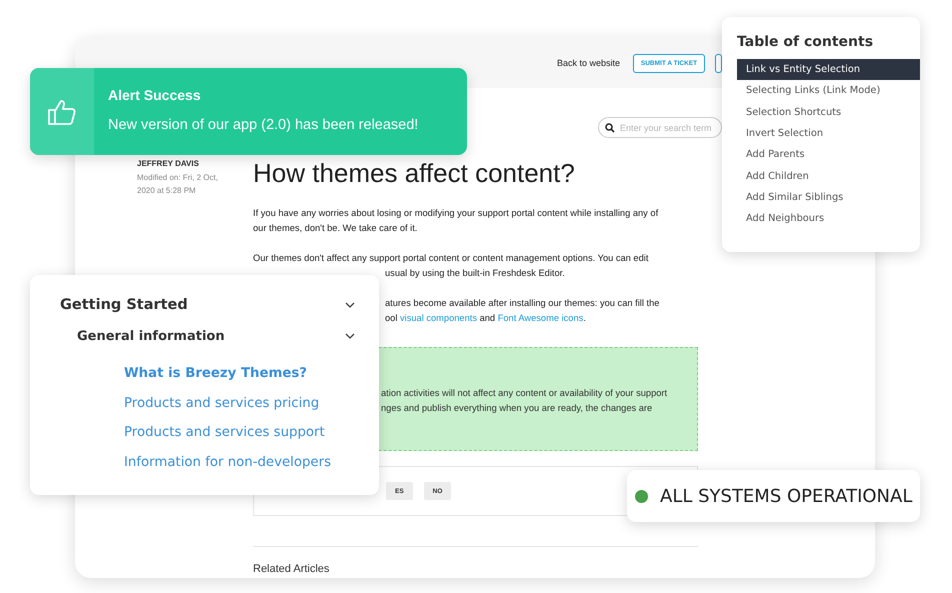 The width and height of the screenshot is (952, 593). I want to click on toc-item: Add Parents, so click(828, 155).